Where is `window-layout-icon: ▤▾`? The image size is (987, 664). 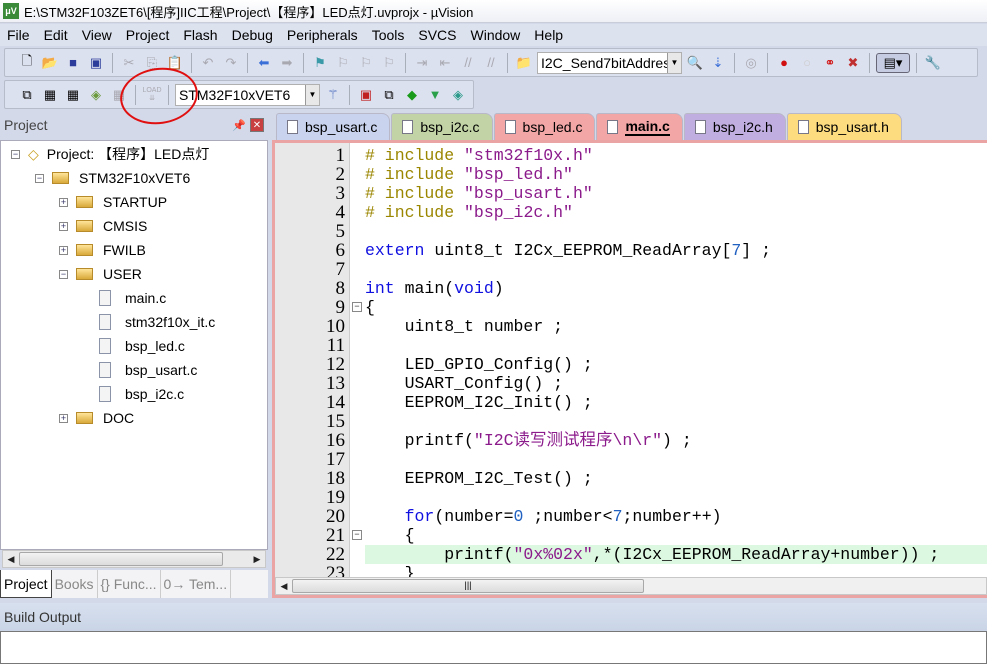 window-layout-icon: ▤▾ is located at coordinates (893, 62).